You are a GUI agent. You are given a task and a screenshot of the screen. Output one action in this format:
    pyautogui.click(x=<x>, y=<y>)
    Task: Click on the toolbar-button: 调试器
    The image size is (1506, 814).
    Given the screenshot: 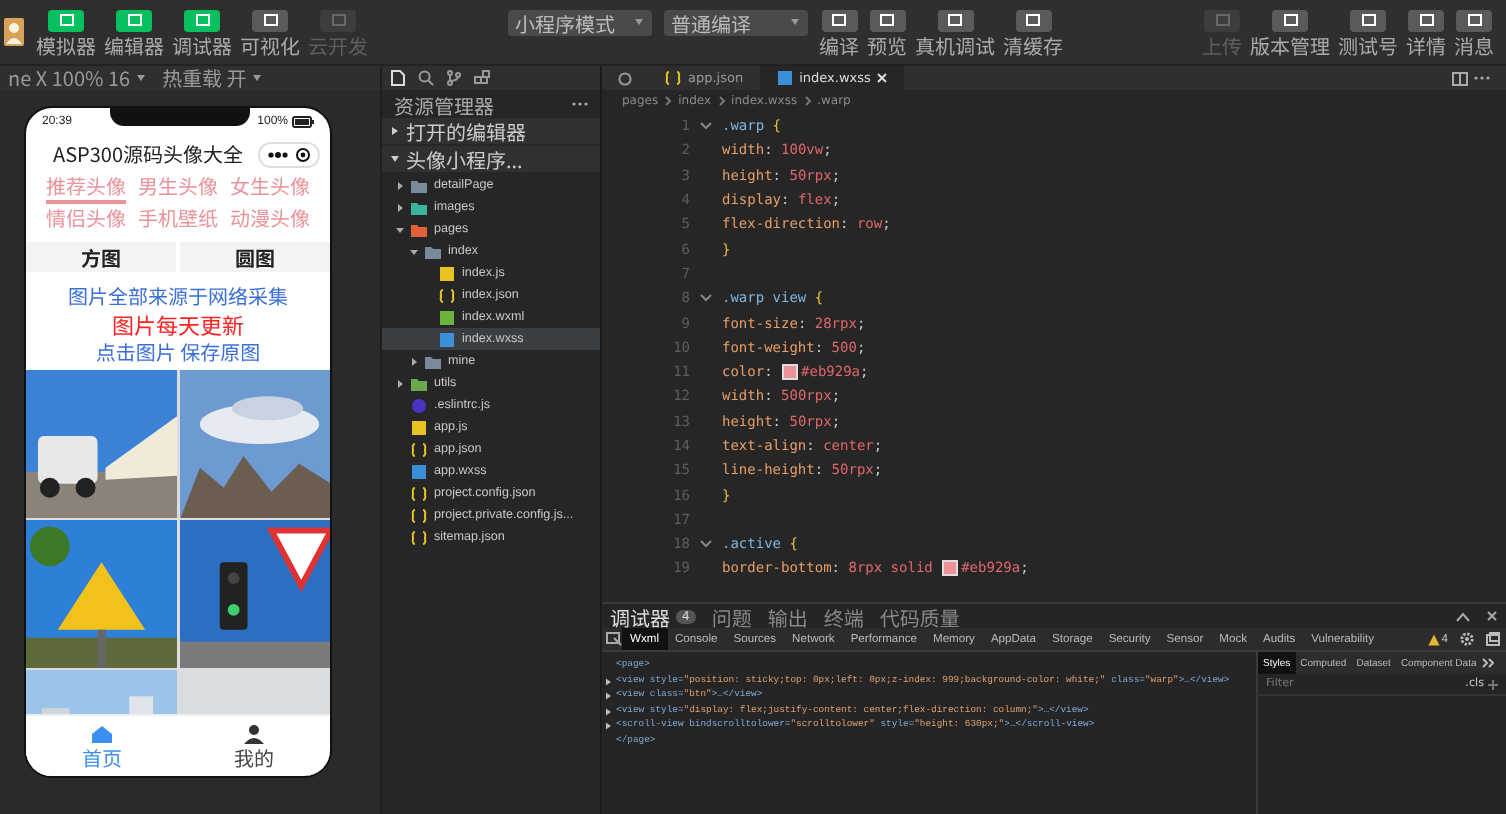 What is the action you would take?
    pyautogui.click(x=202, y=32)
    